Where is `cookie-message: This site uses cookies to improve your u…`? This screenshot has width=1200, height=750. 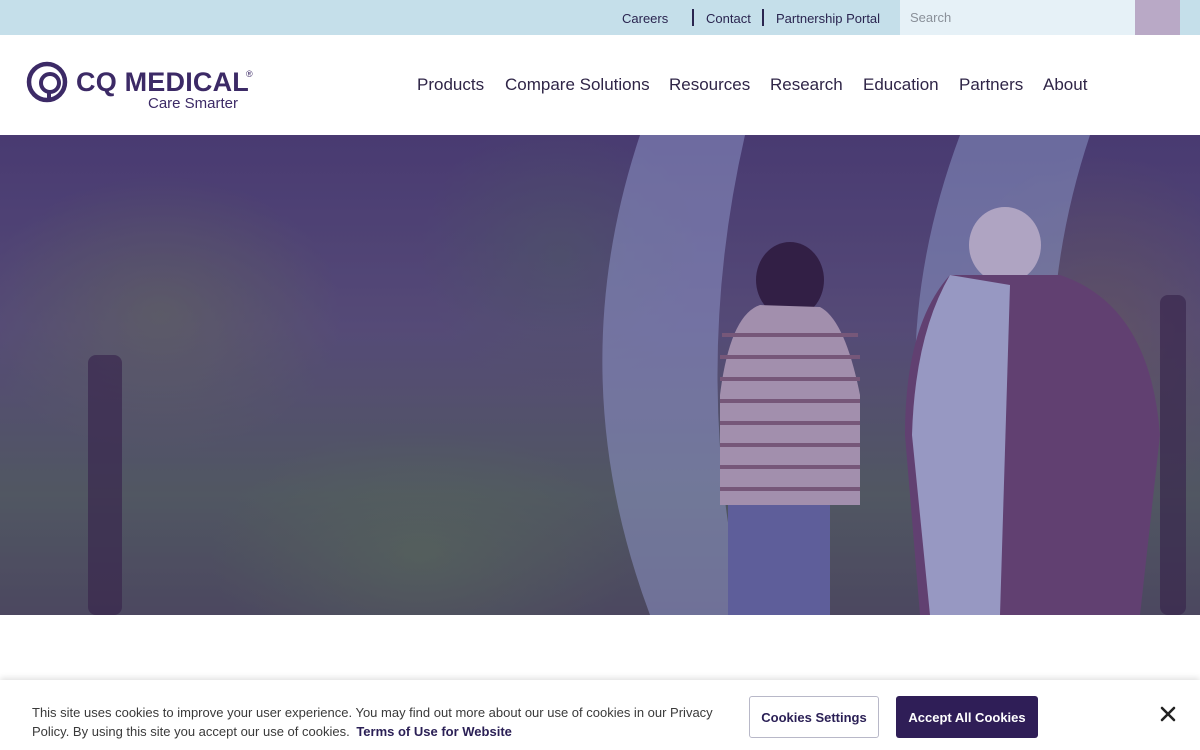 cookie-message: This site uses cookies to improve your u… is located at coordinates (382, 722).